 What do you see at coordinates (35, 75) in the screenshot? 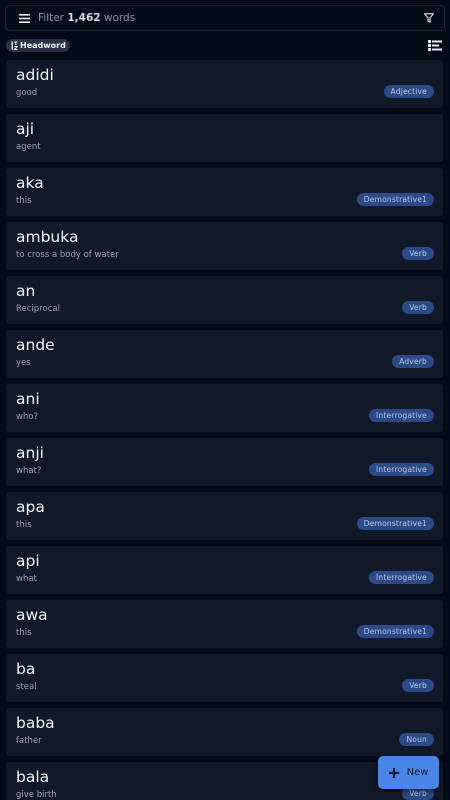
I see `headword: adidi` at bounding box center [35, 75].